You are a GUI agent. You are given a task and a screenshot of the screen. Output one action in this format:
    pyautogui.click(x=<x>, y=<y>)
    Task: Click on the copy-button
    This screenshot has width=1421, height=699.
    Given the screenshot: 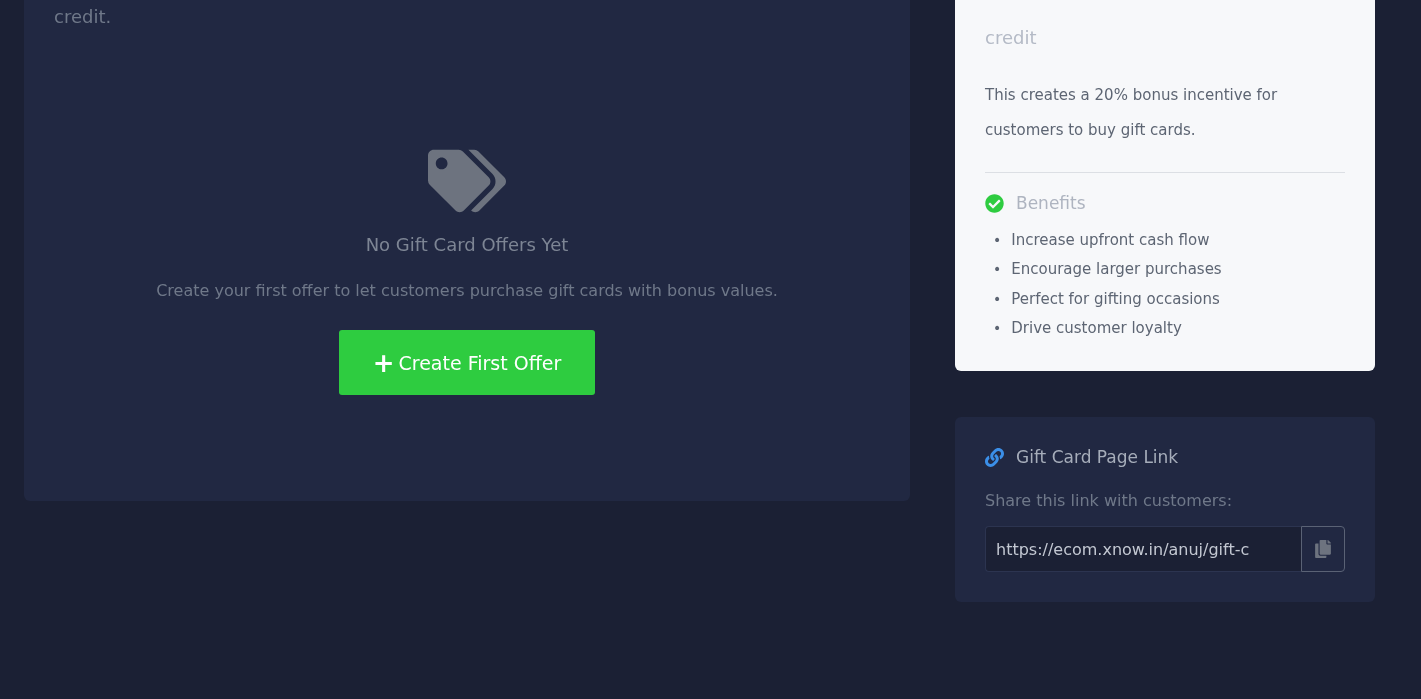 What is the action you would take?
    pyautogui.click(x=1323, y=549)
    